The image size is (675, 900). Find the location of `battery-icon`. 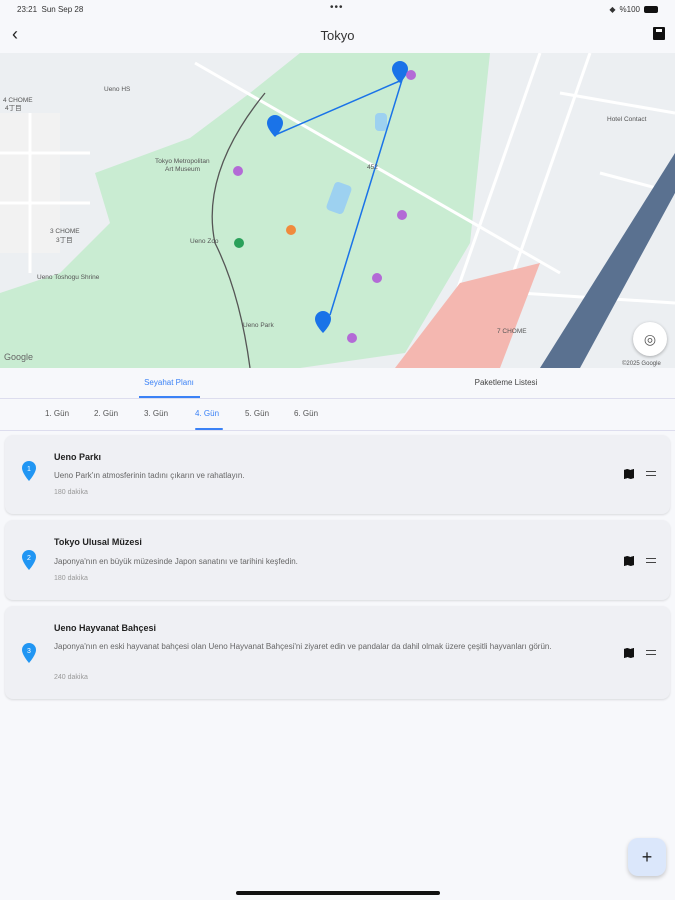

battery-icon is located at coordinates (651, 9).